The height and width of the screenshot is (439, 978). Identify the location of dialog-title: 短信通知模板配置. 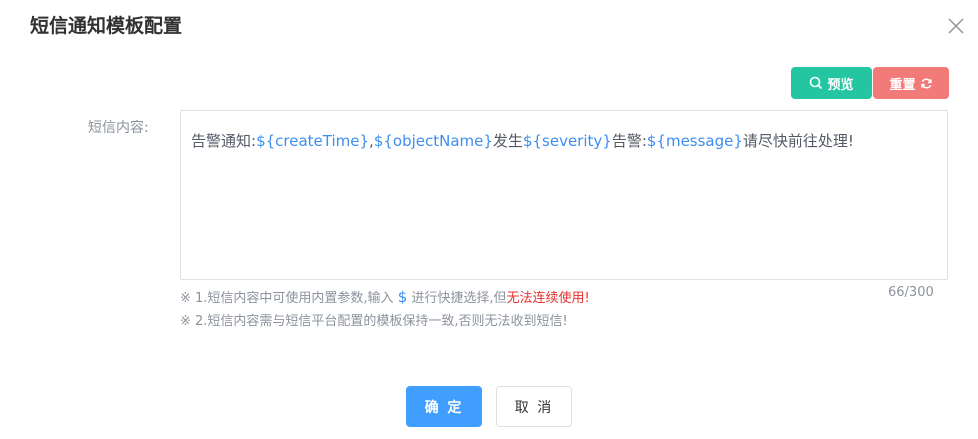
(106, 26).